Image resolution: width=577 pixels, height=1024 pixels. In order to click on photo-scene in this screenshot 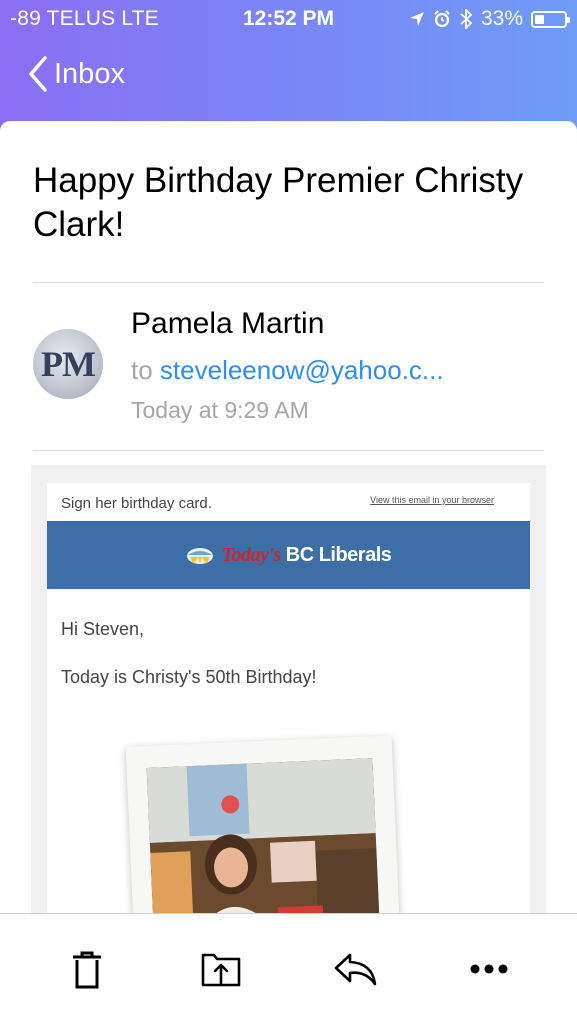, I will do `click(264, 836)`.